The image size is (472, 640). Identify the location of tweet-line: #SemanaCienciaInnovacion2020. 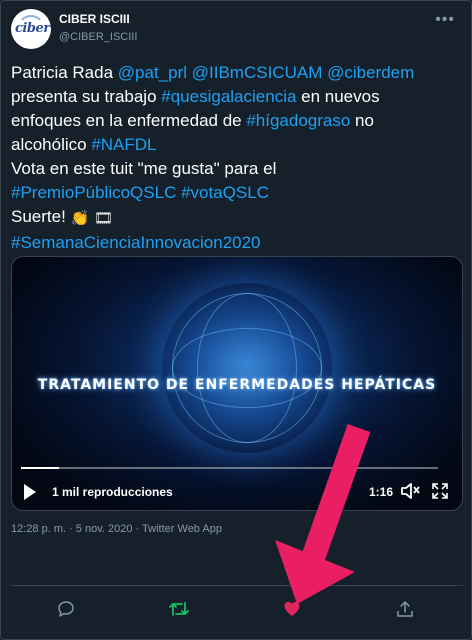
(237, 243).